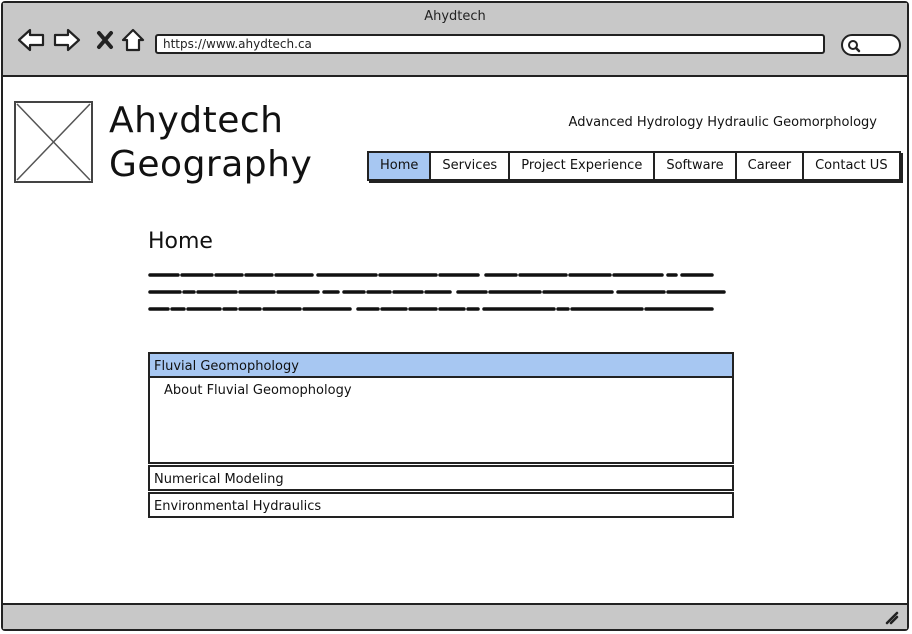  I want to click on window-title: Ahydtech, so click(455, 16).